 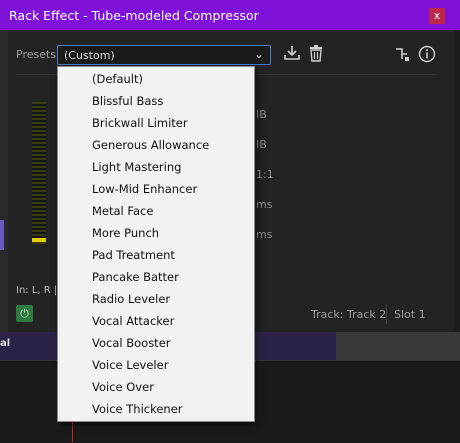 What do you see at coordinates (172, 123) in the screenshot?
I see `preset-option: Brickwall Limiter` at bounding box center [172, 123].